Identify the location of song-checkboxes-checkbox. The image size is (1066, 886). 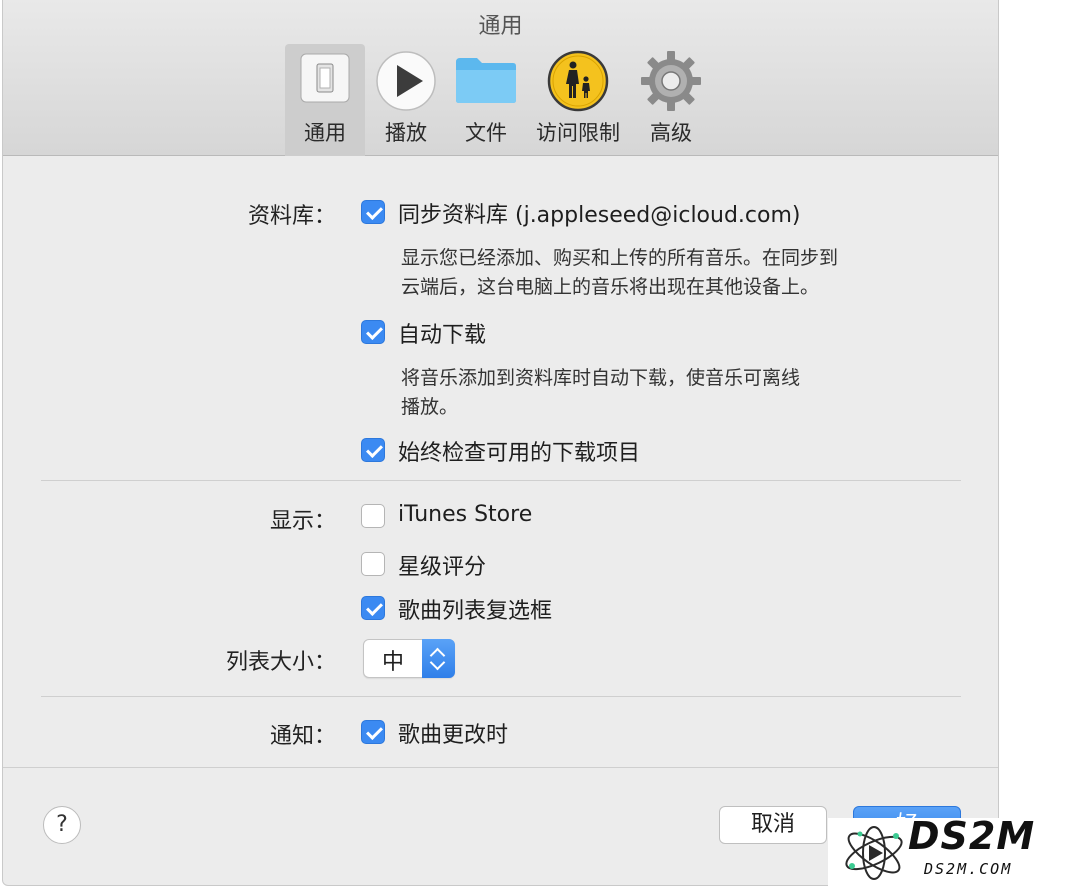
(373, 608).